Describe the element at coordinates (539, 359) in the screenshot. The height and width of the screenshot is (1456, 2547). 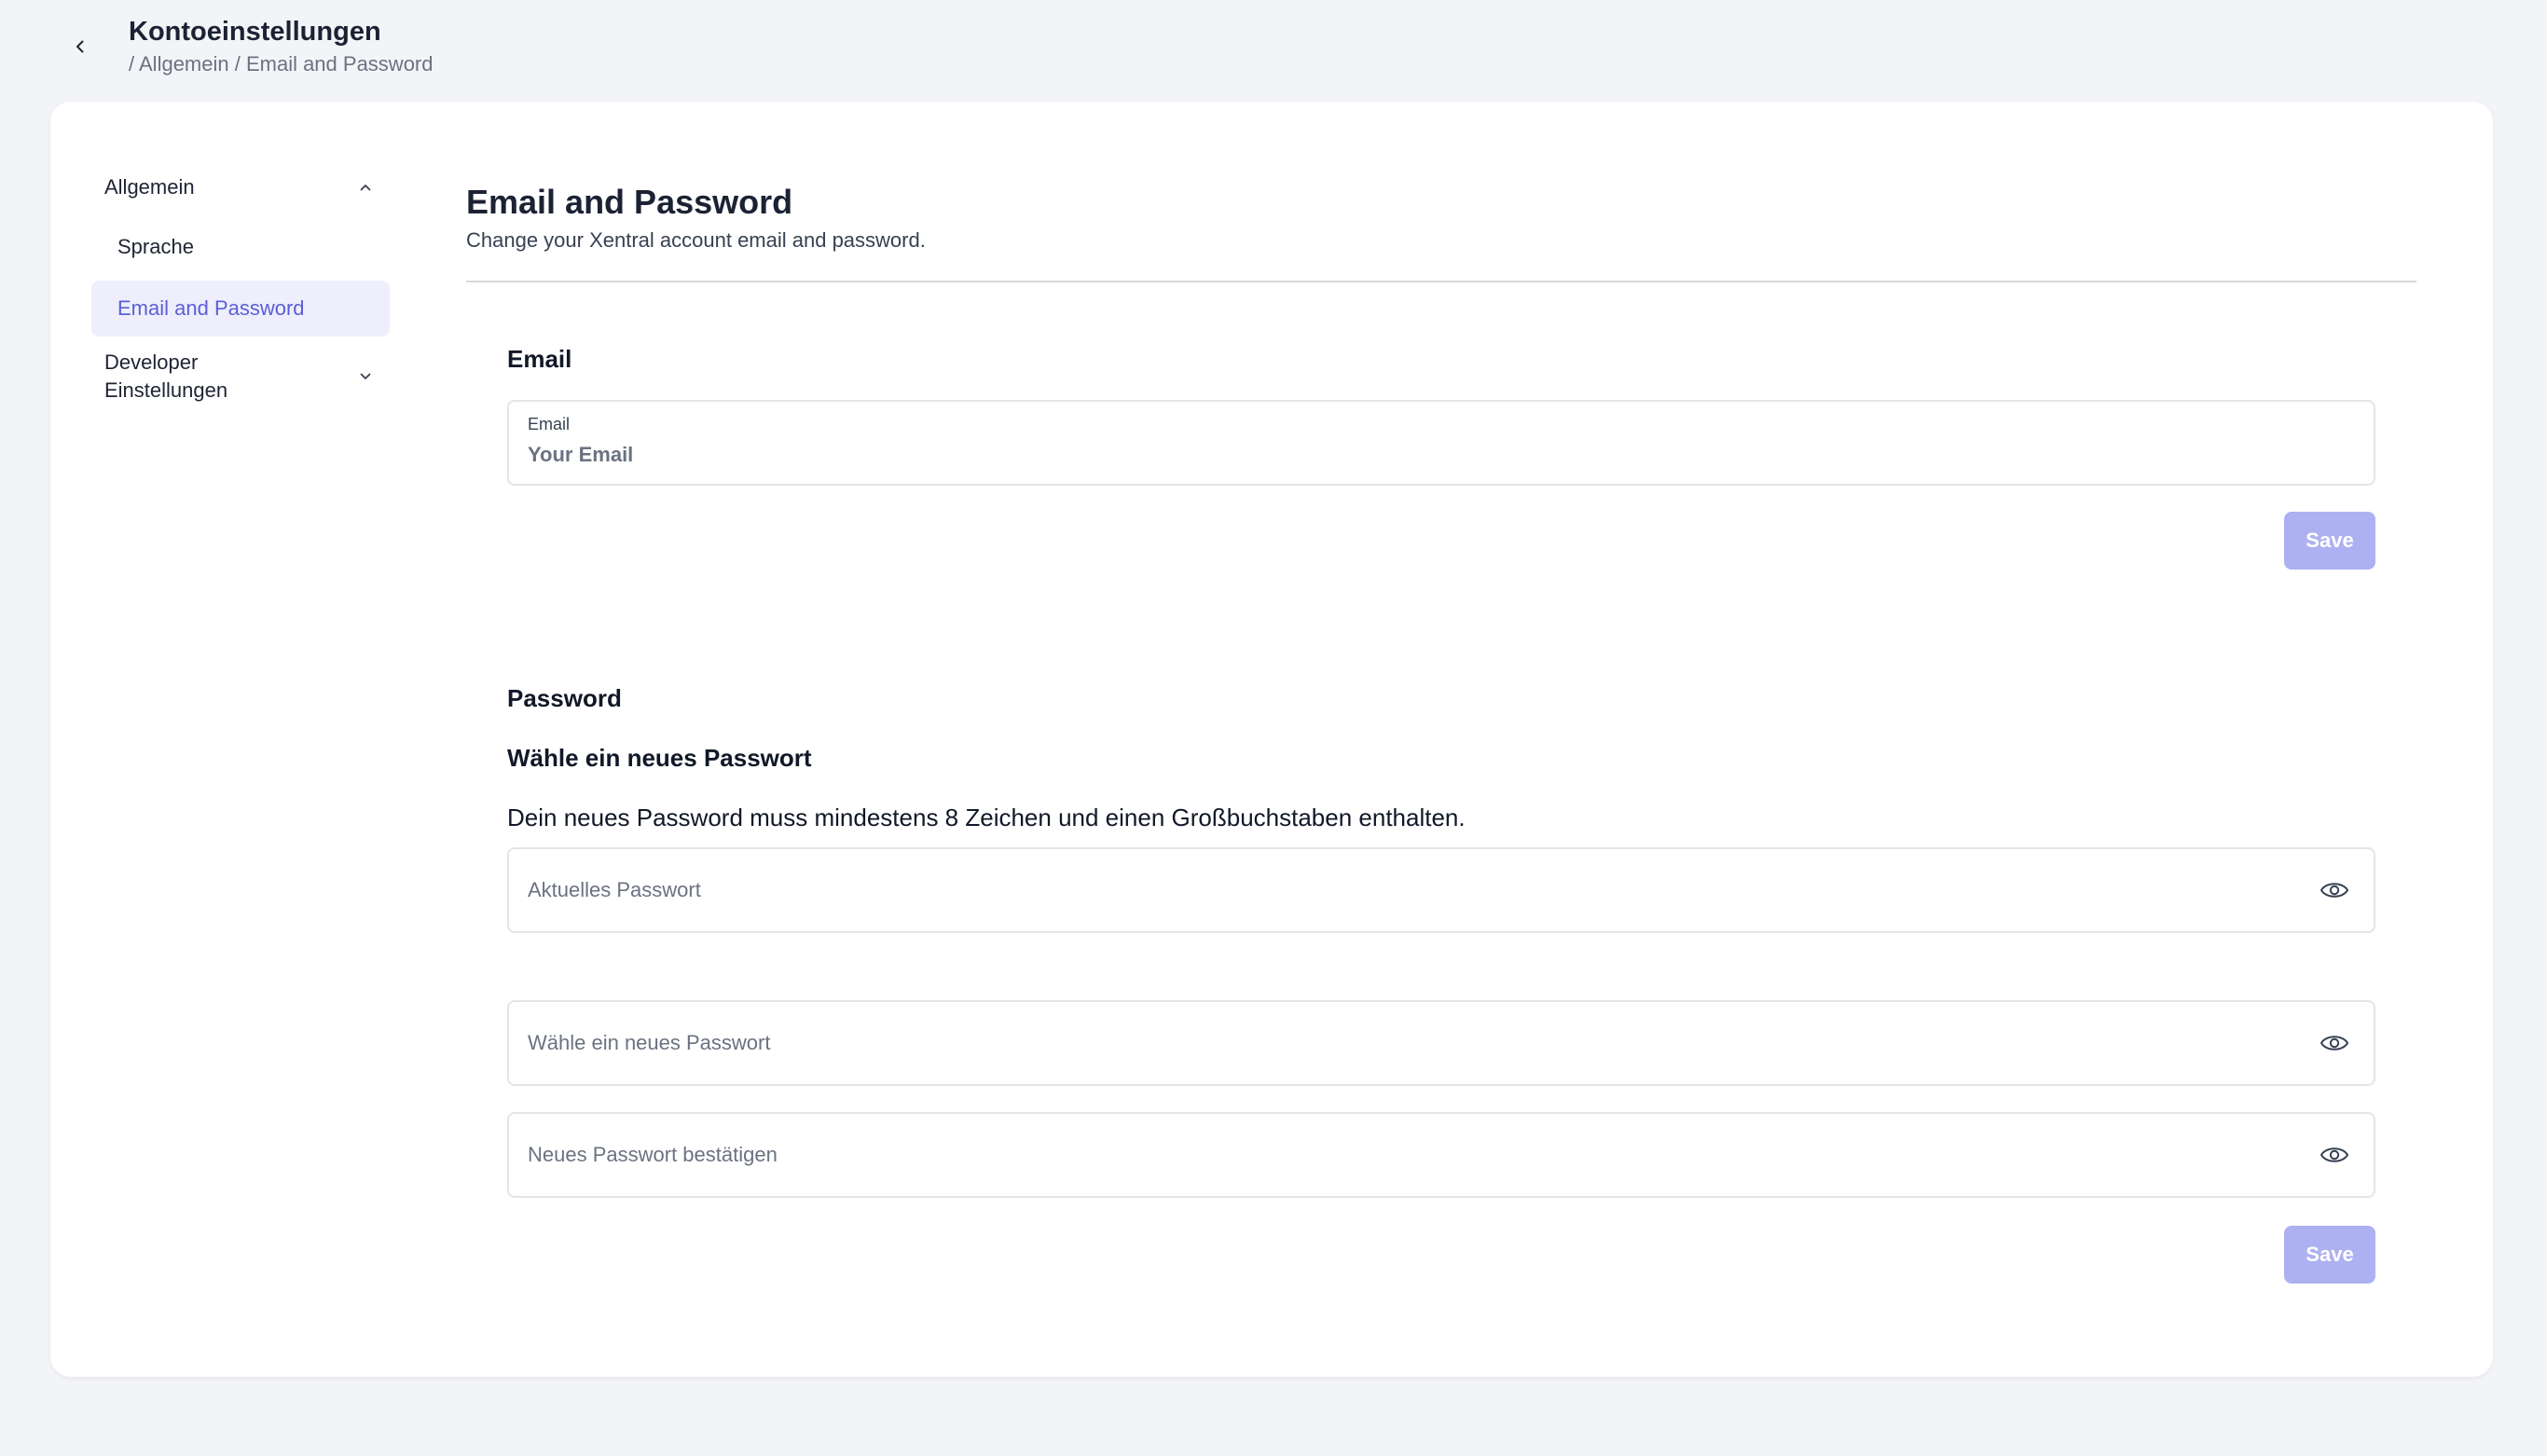
I see `email-section-heading: Email` at that location.